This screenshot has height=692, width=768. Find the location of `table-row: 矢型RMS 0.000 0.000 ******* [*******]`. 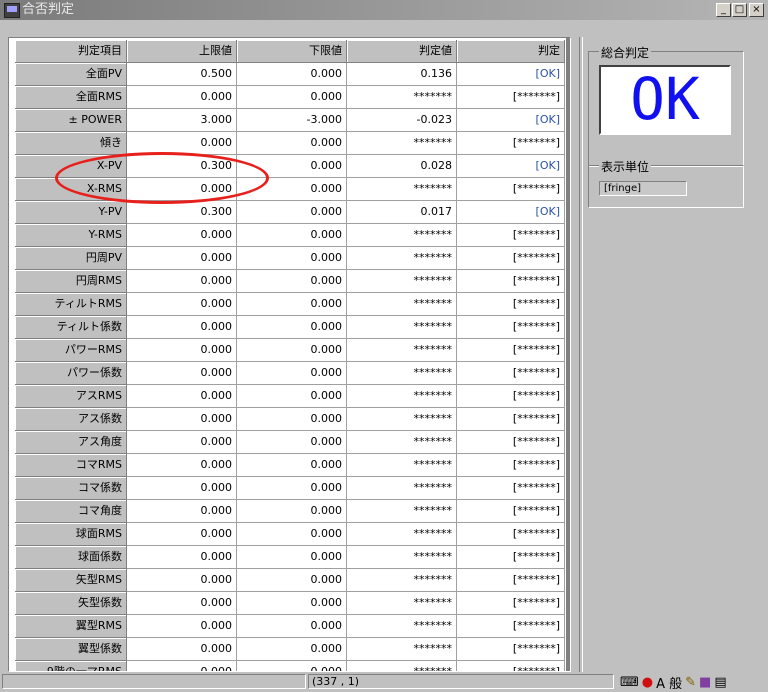

table-row: 矢型RMS 0.000 0.000 ******* [*******] is located at coordinates (290, 580).